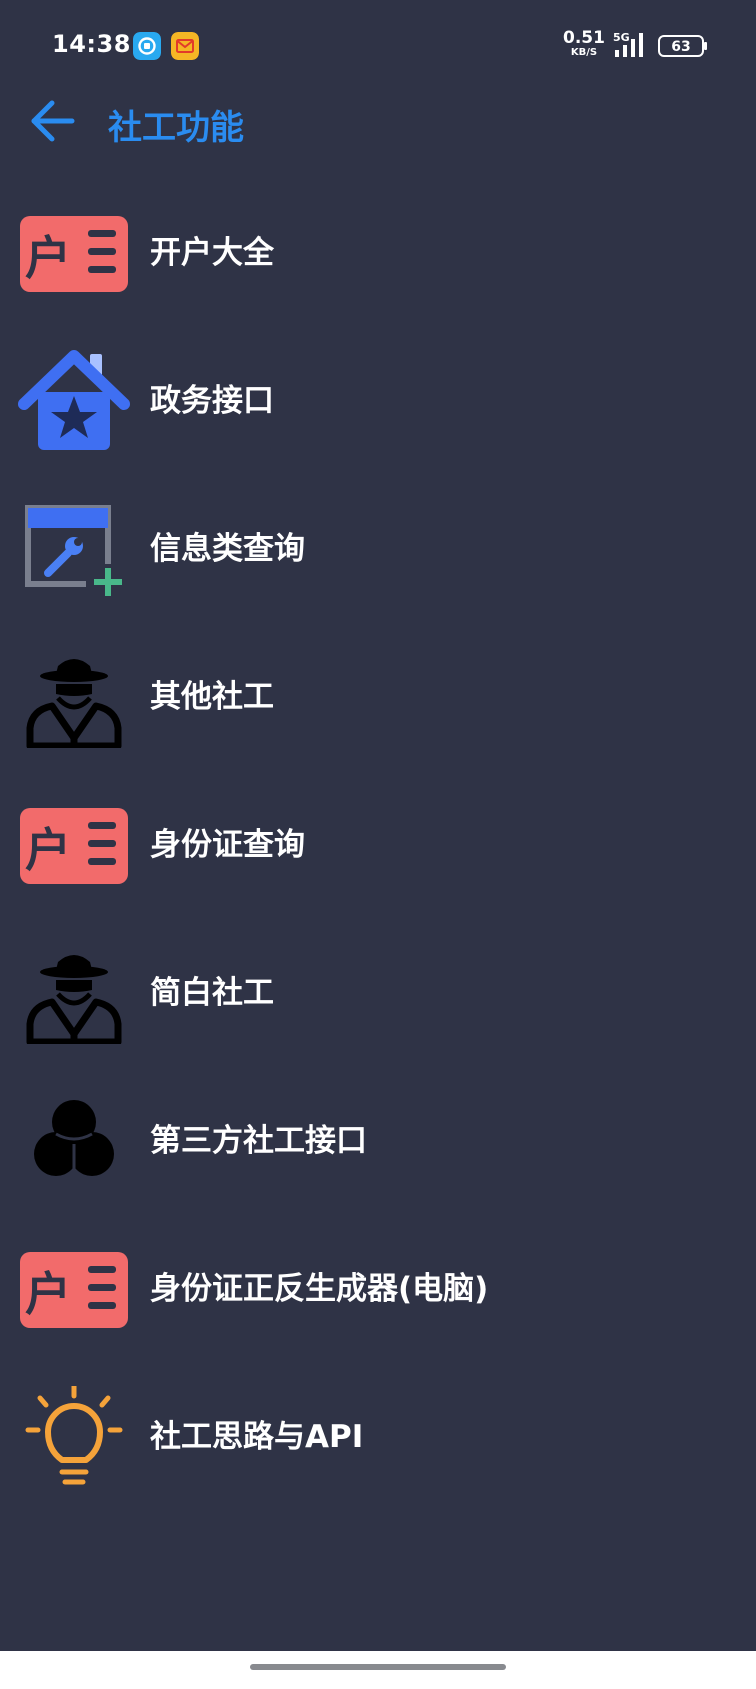 This screenshot has width=756, height=1689. I want to click on battery-level: 63, so click(680, 47).